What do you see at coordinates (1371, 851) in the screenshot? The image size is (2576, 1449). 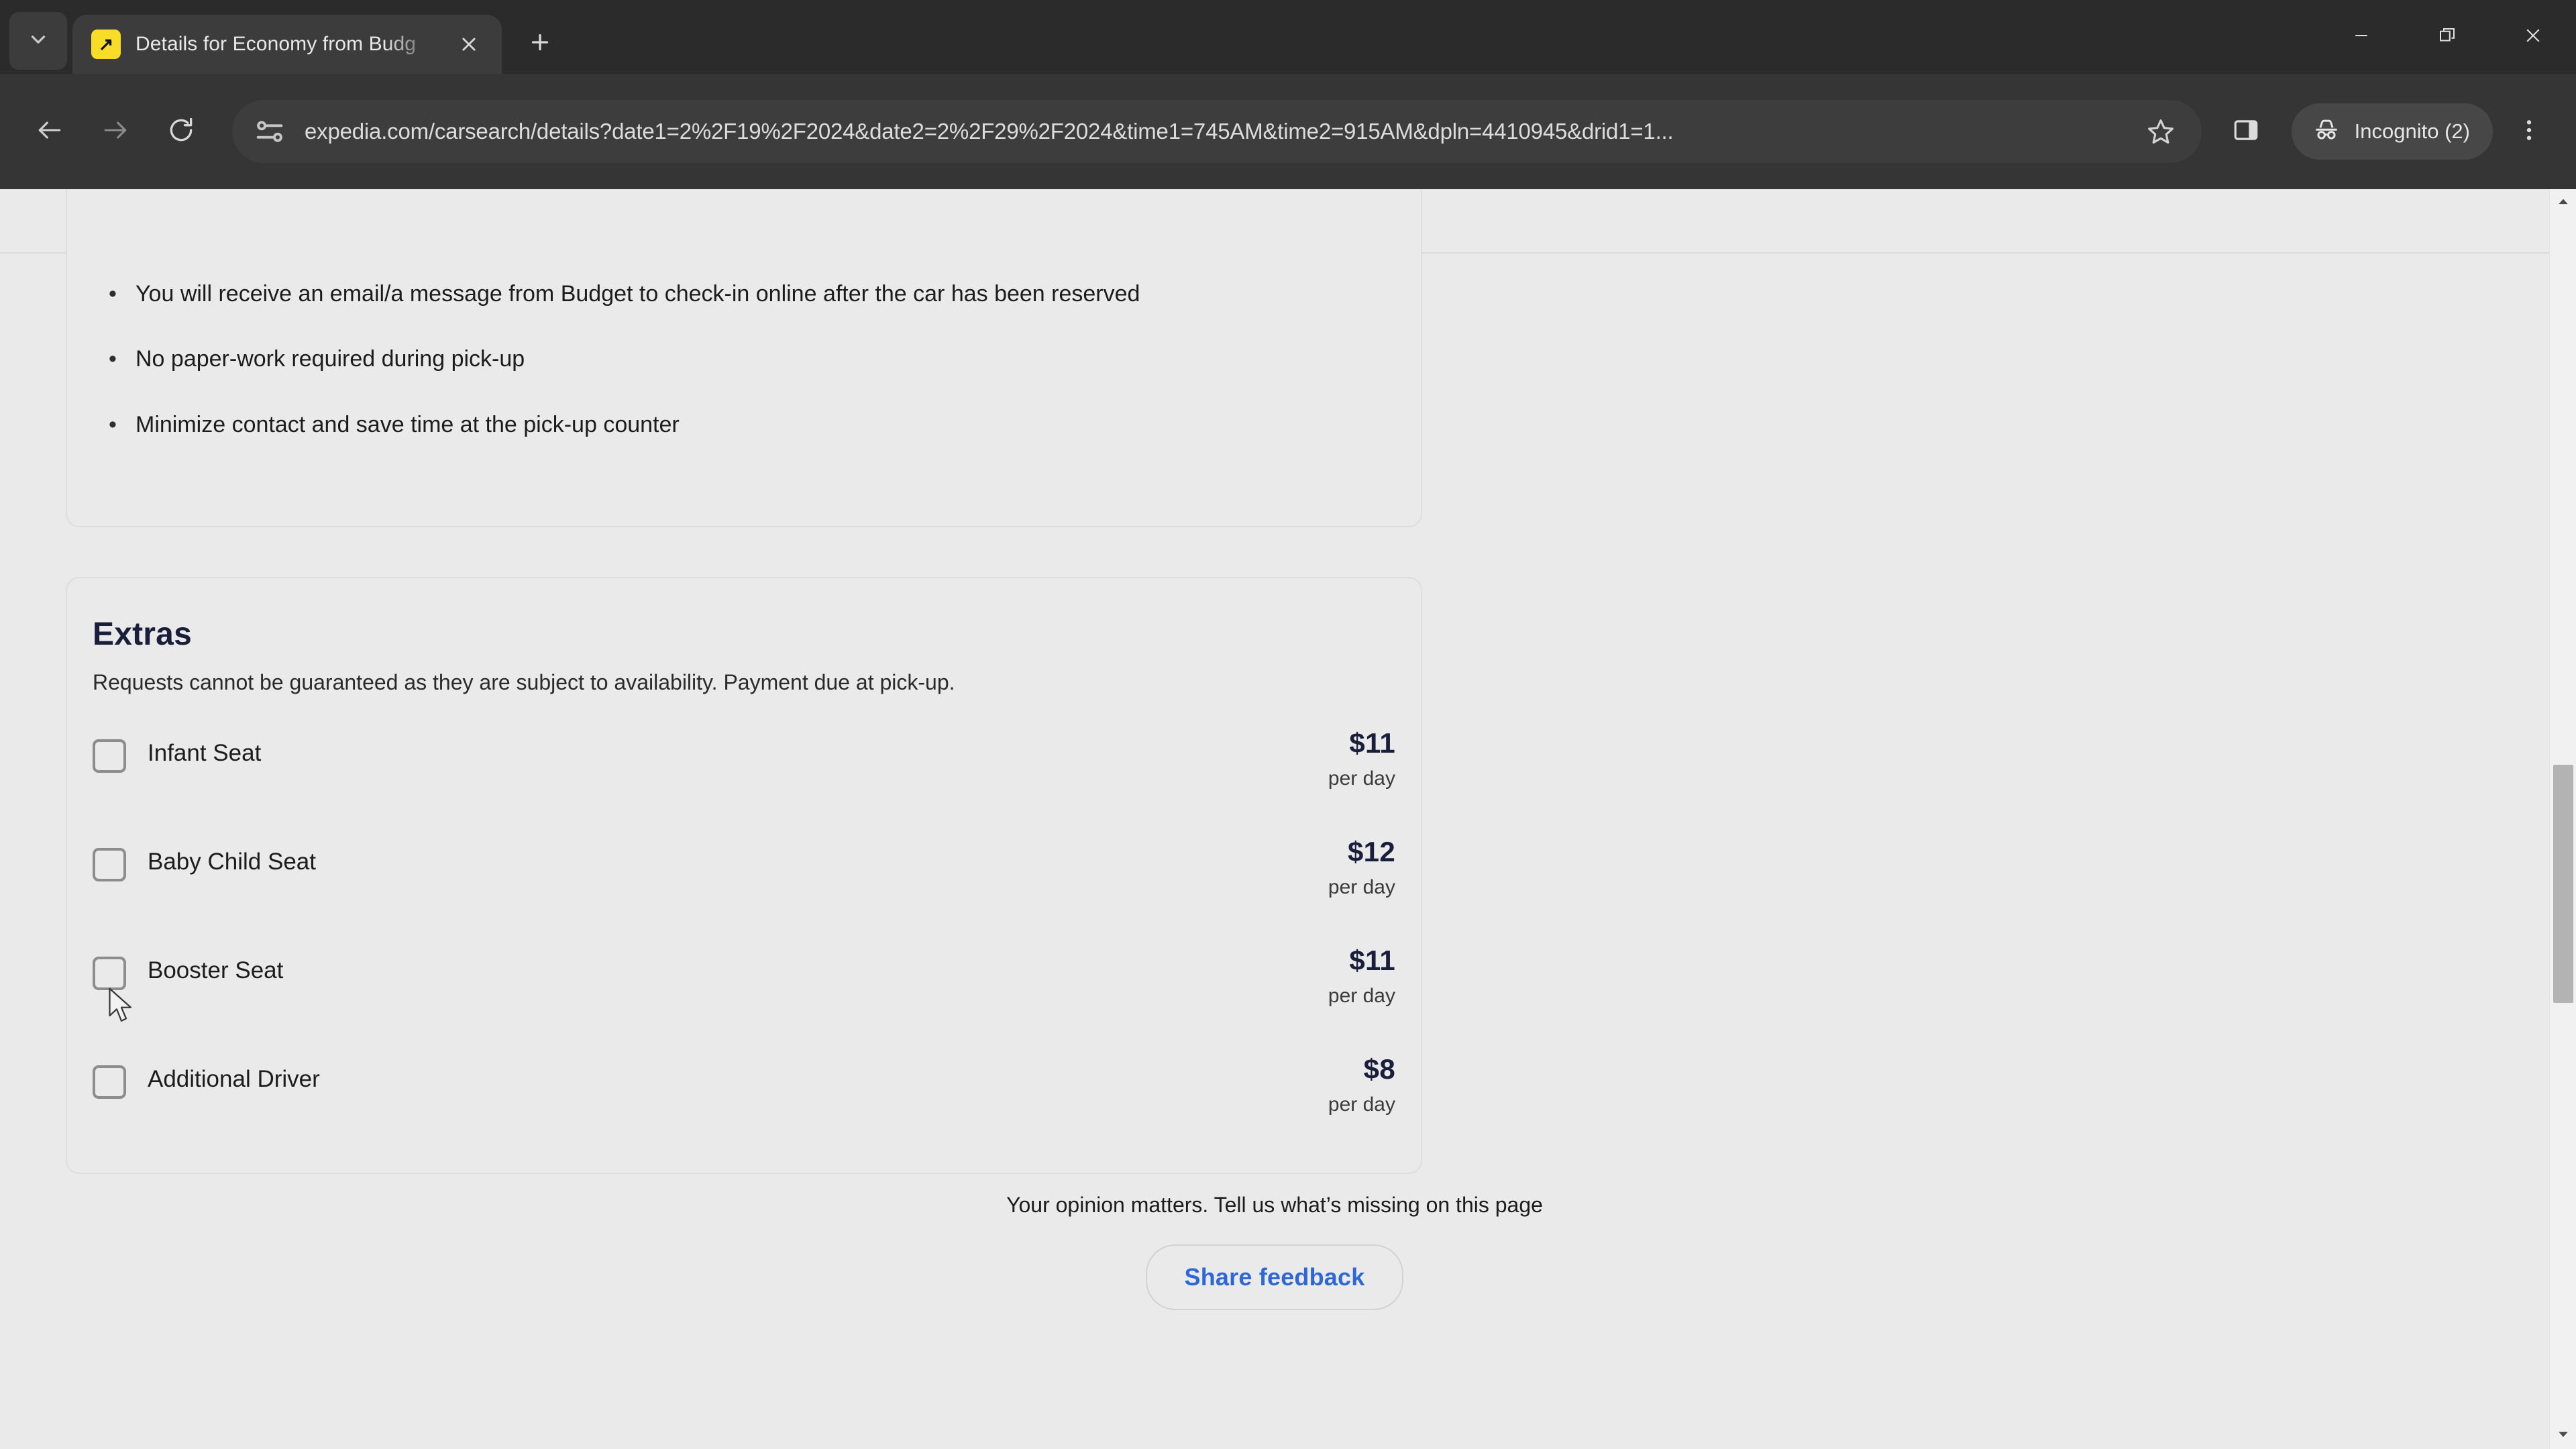 I see `extras-price: $12` at bounding box center [1371, 851].